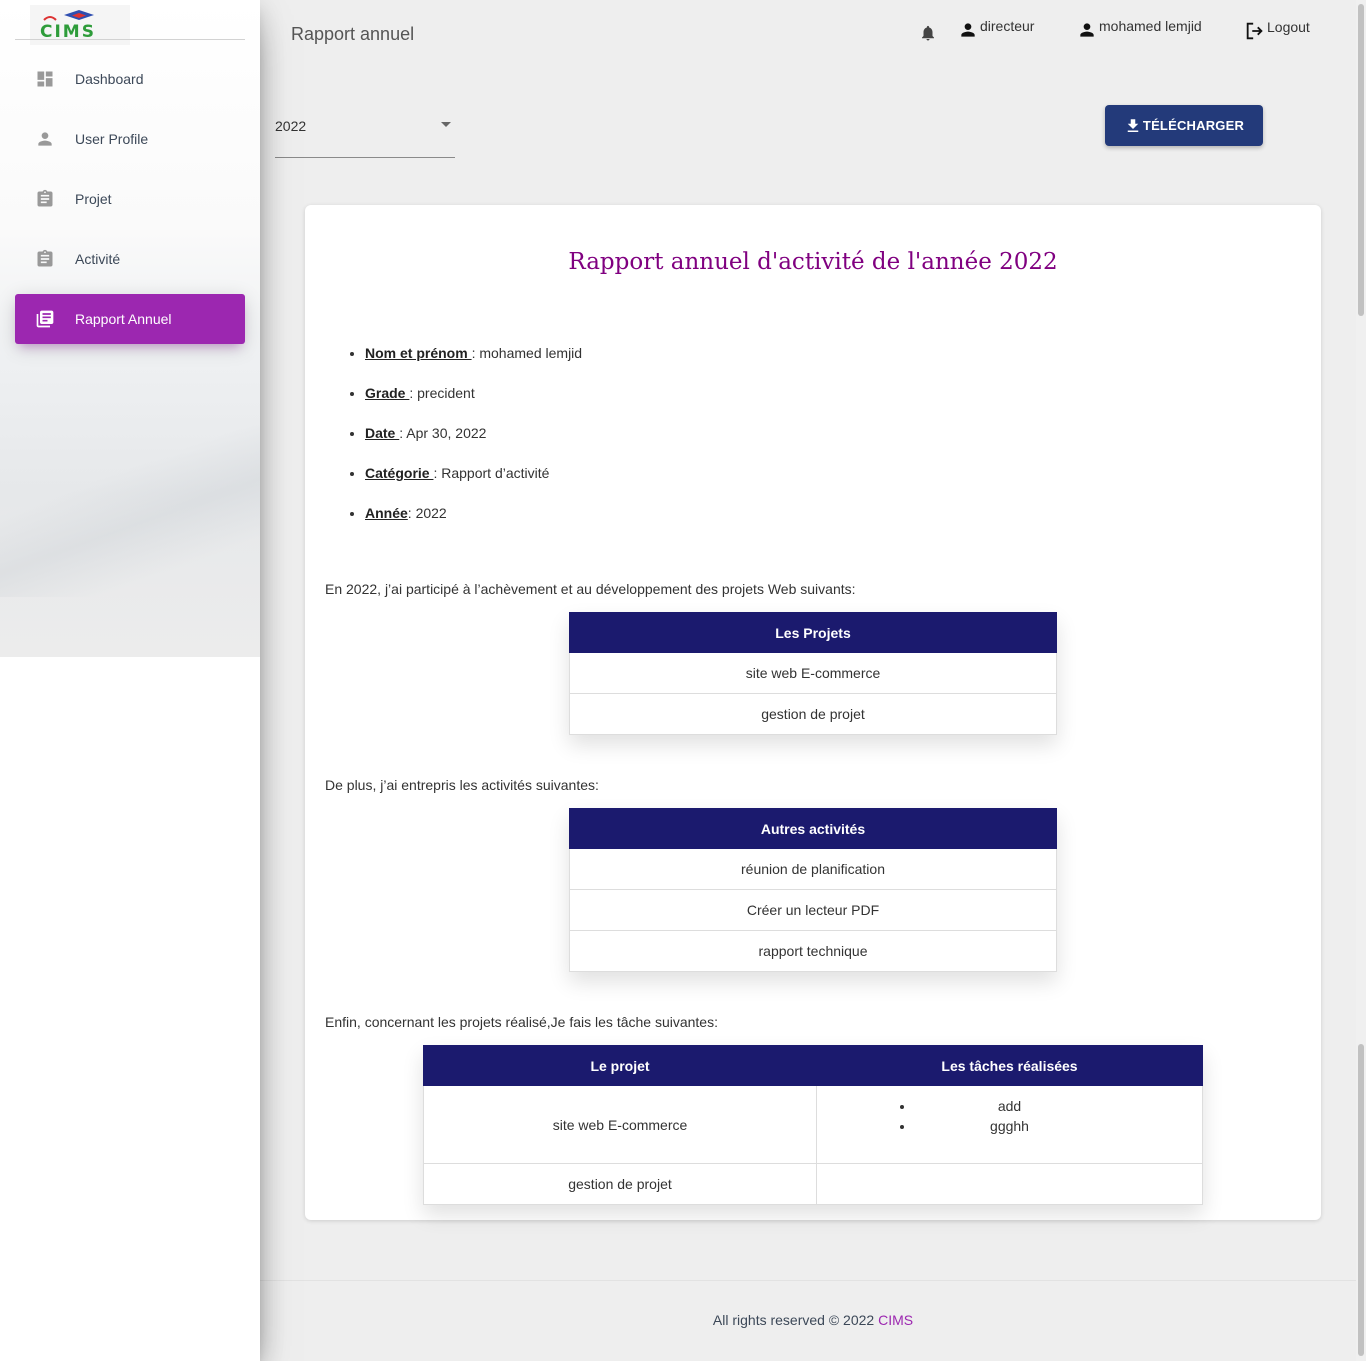 The height and width of the screenshot is (1361, 1366). I want to click on logo-text: CIMS, so click(68, 31).